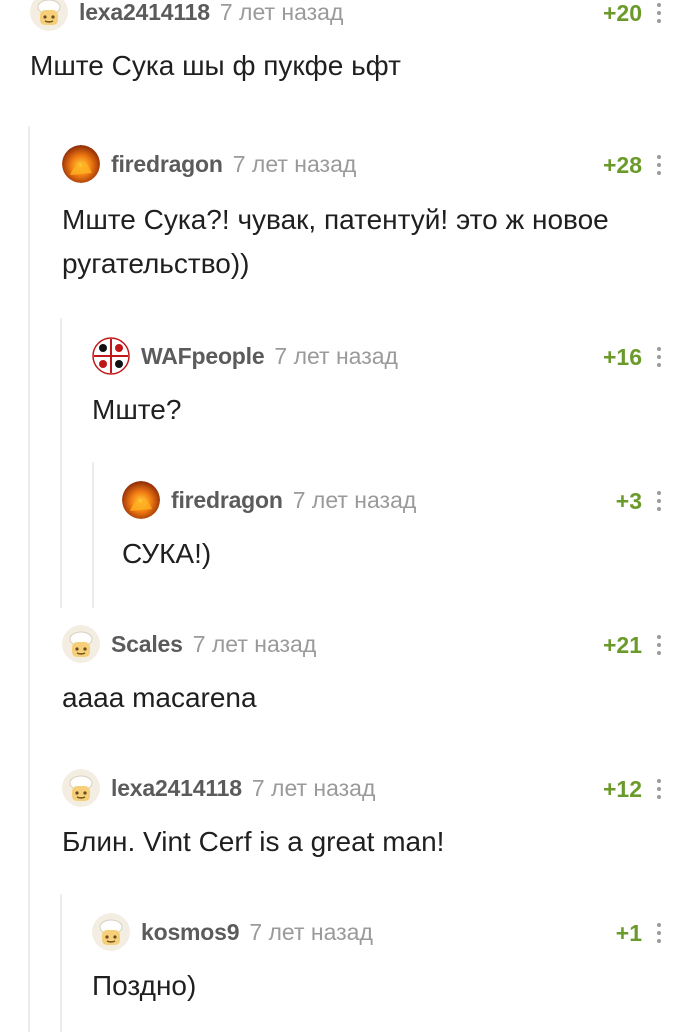  Describe the element at coordinates (628, 933) in the screenshot. I see `comment-rating: +1` at that location.